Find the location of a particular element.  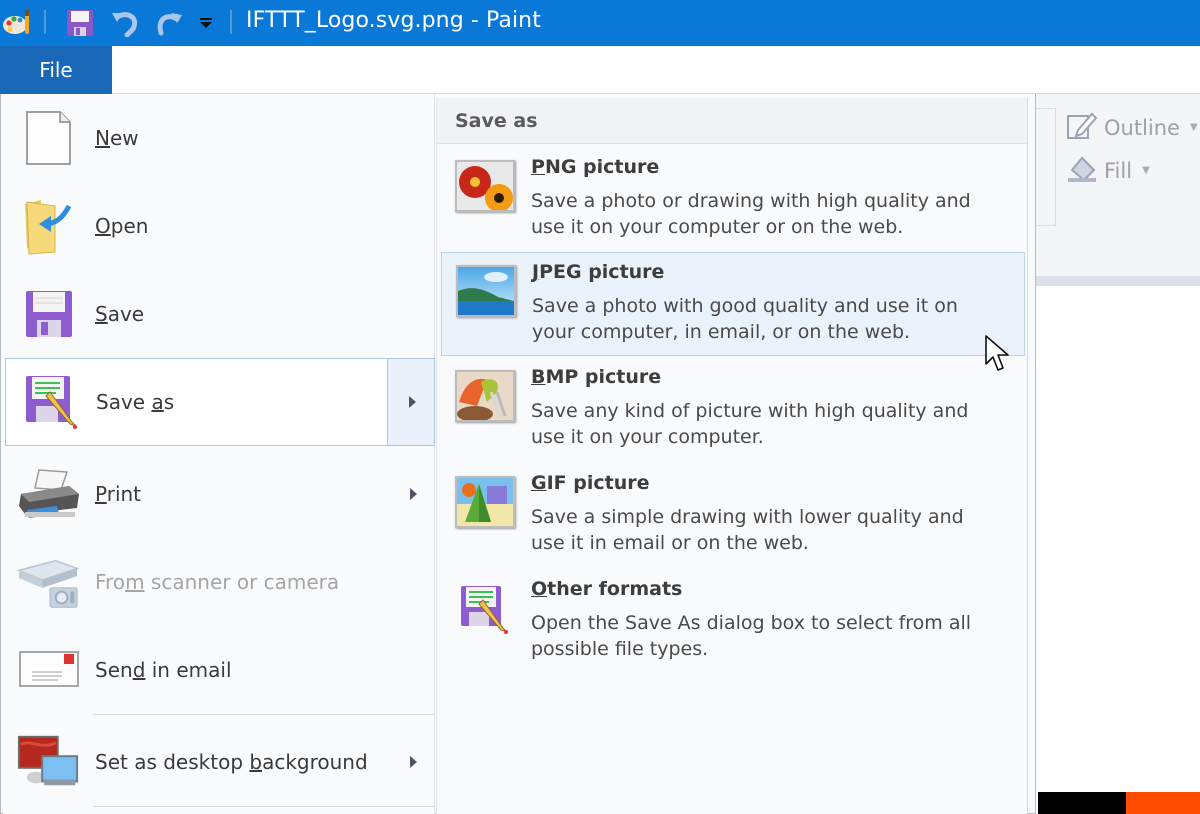

format-title: Other formats is located at coordinates (607, 589).